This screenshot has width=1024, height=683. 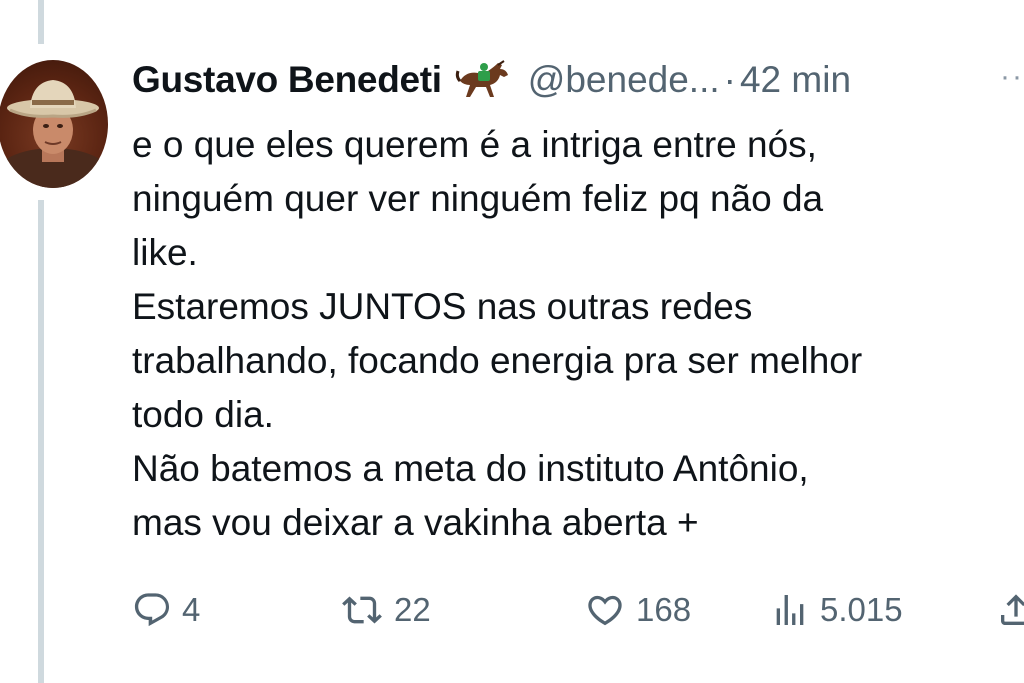 What do you see at coordinates (442, 306) in the screenshot?
I see `tweet-text-line: Estaremos JUNTOS nas outras redes` at bounding box center [442, 306].